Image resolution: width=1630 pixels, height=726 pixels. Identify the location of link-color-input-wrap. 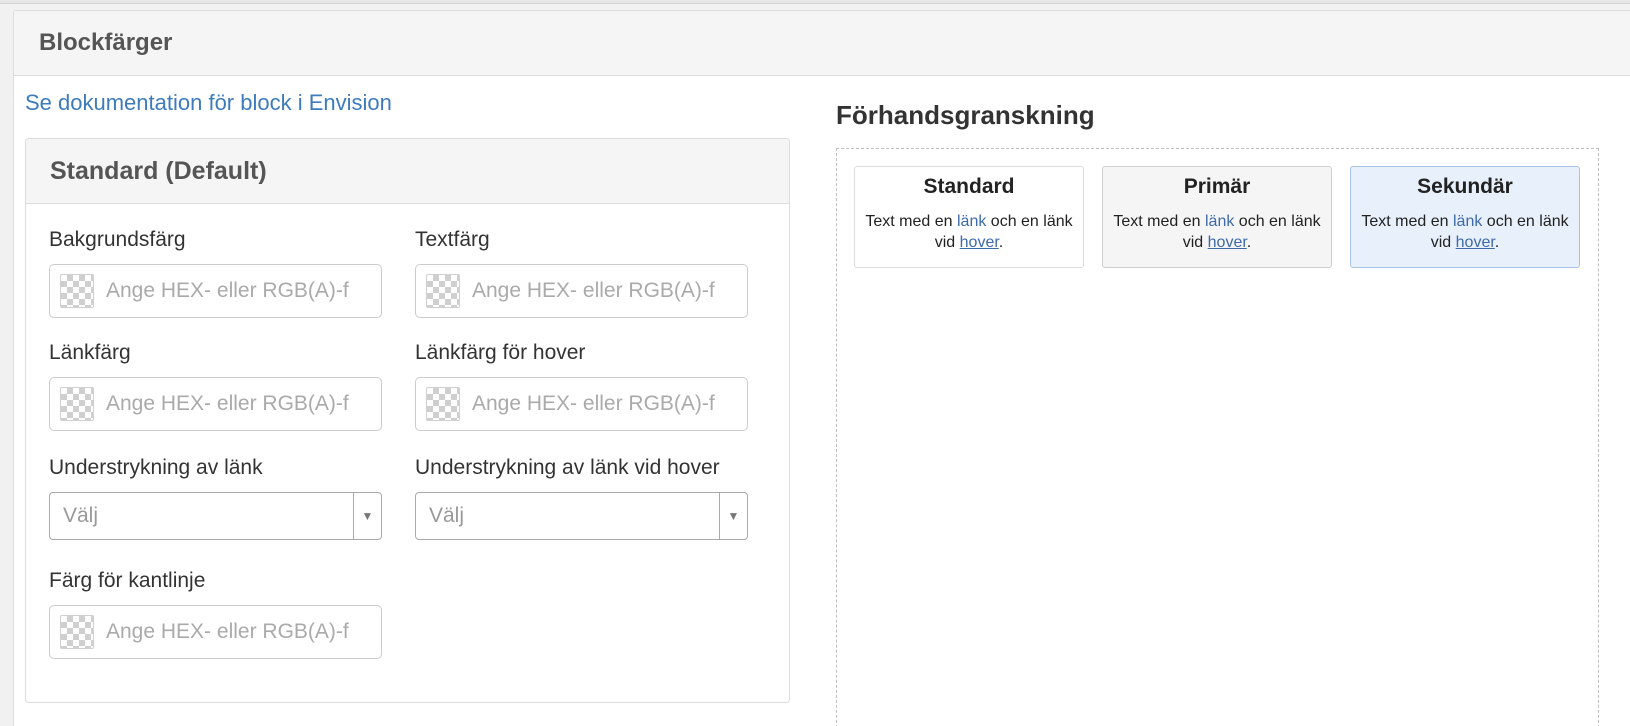
(215, 404).